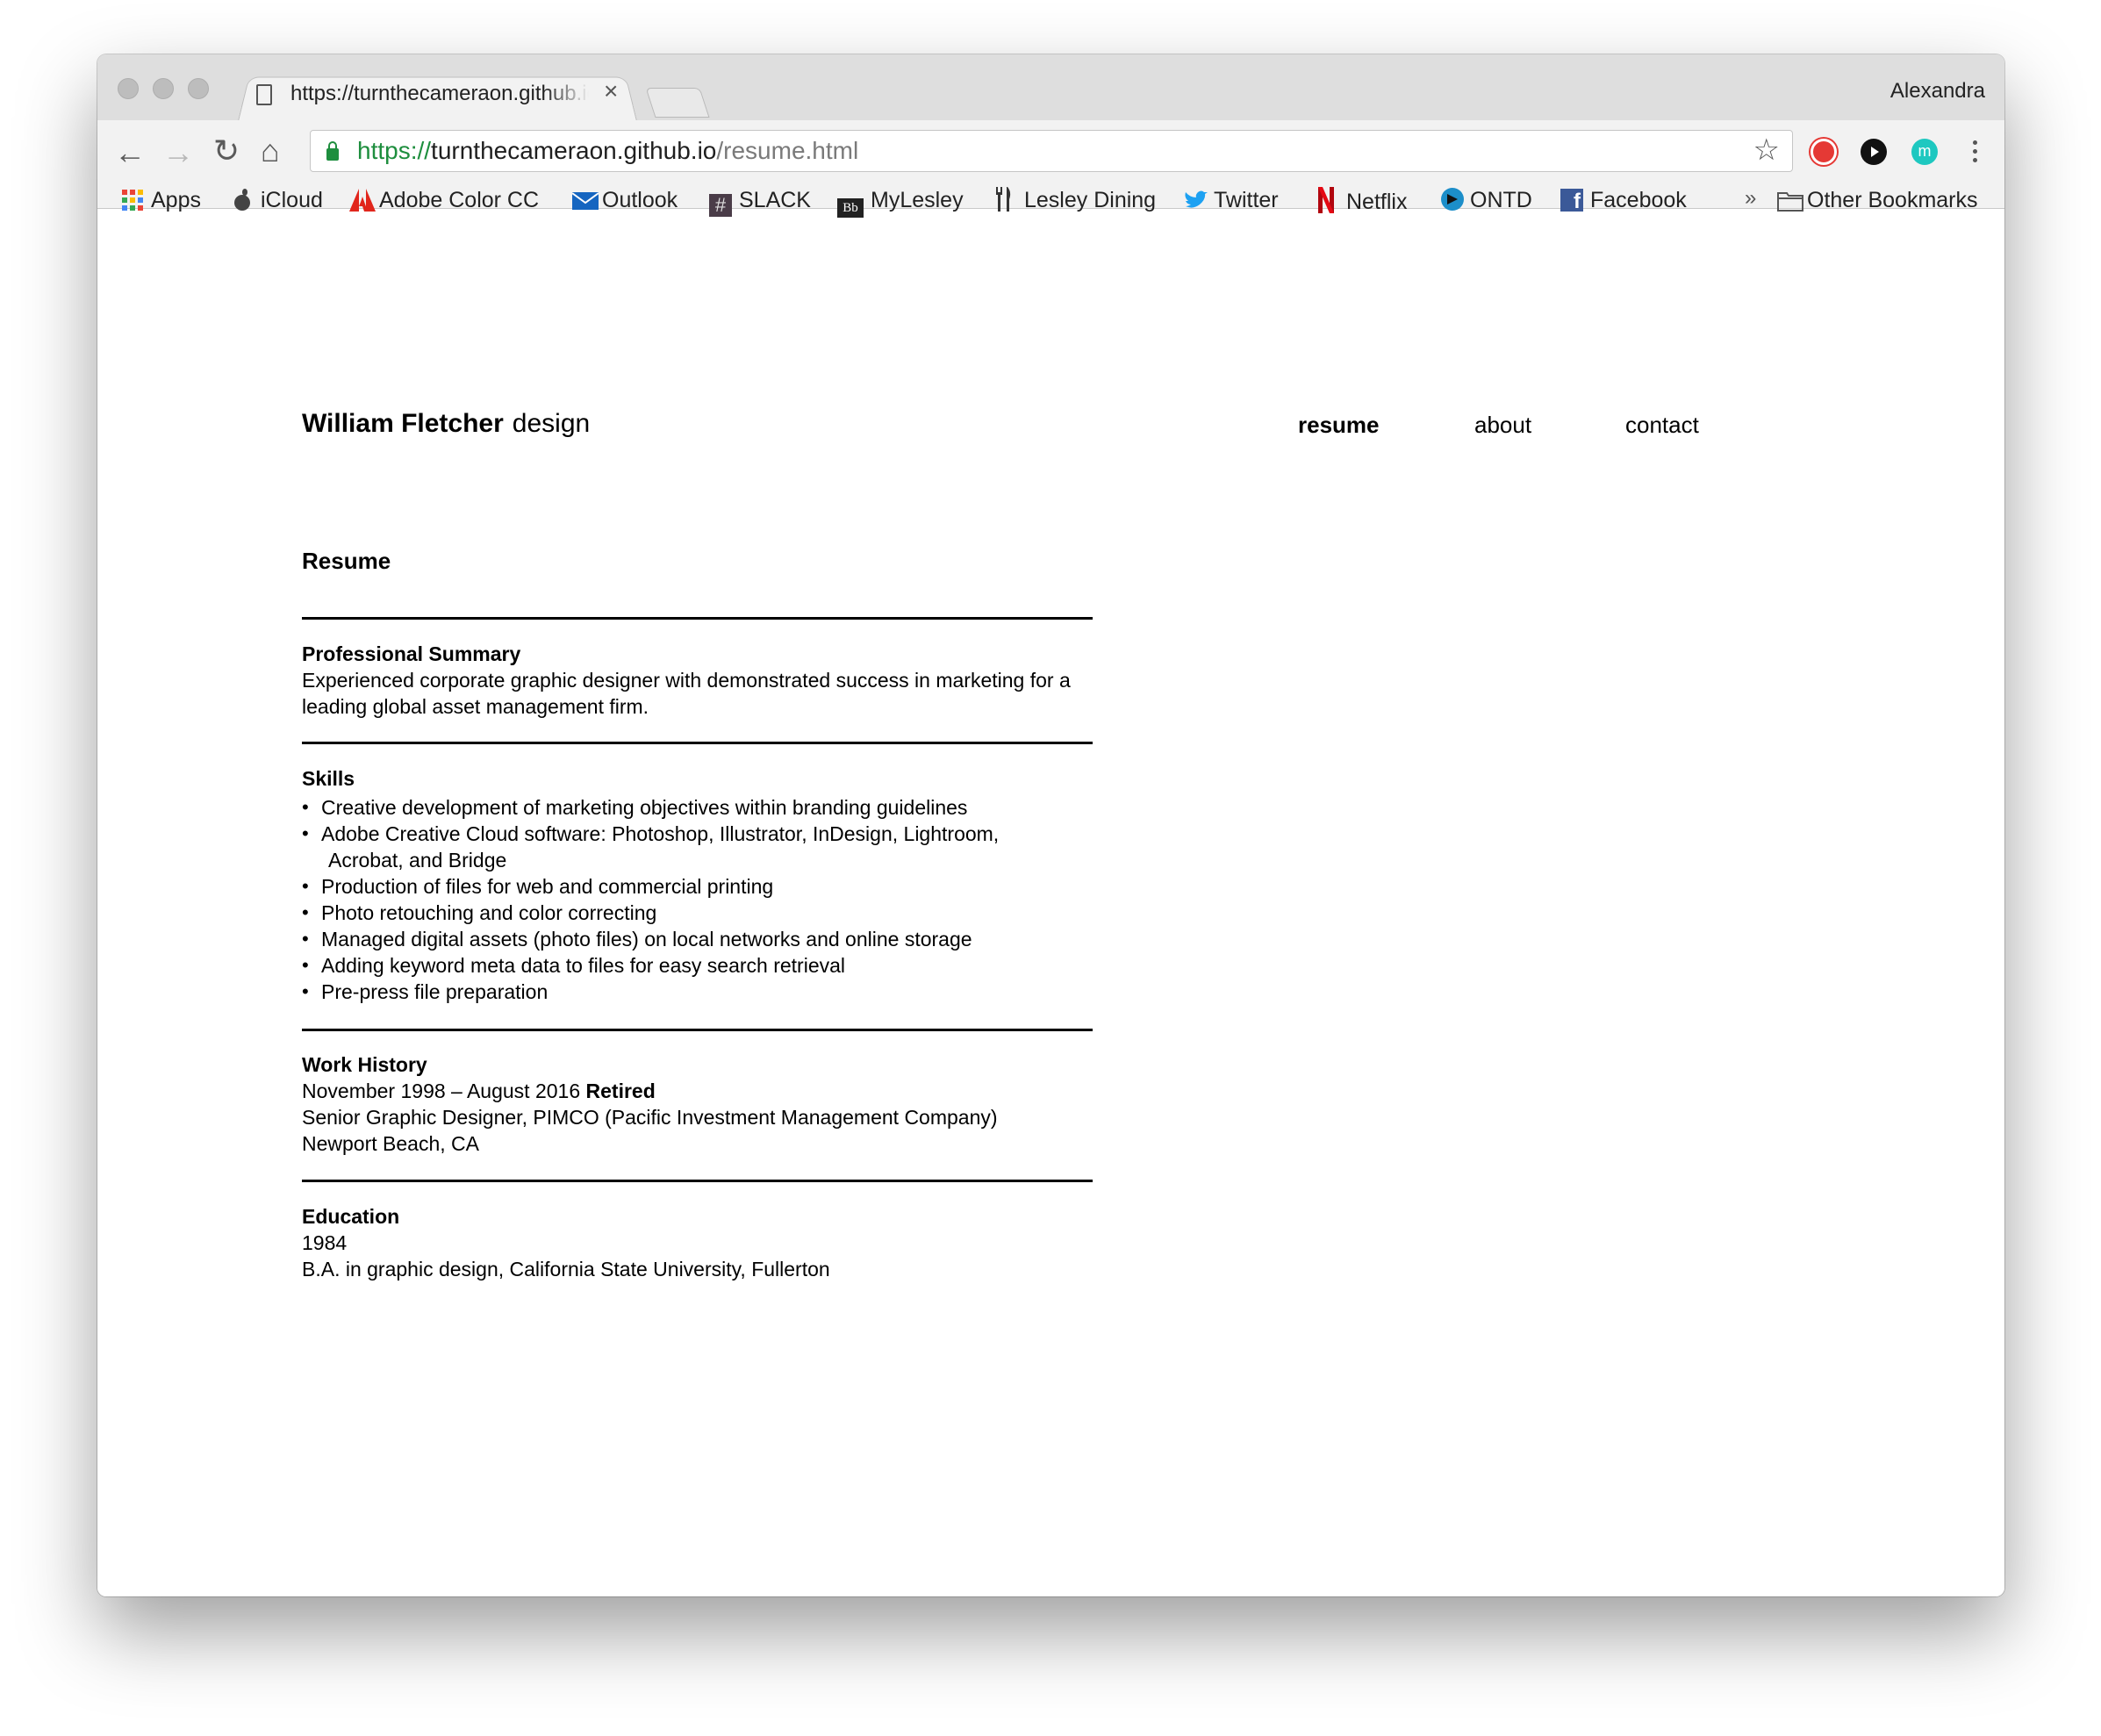  What do you see at coordinates (243, 200) in the screenshot?
I see `apple-icon` at bounding box center [243, 200].